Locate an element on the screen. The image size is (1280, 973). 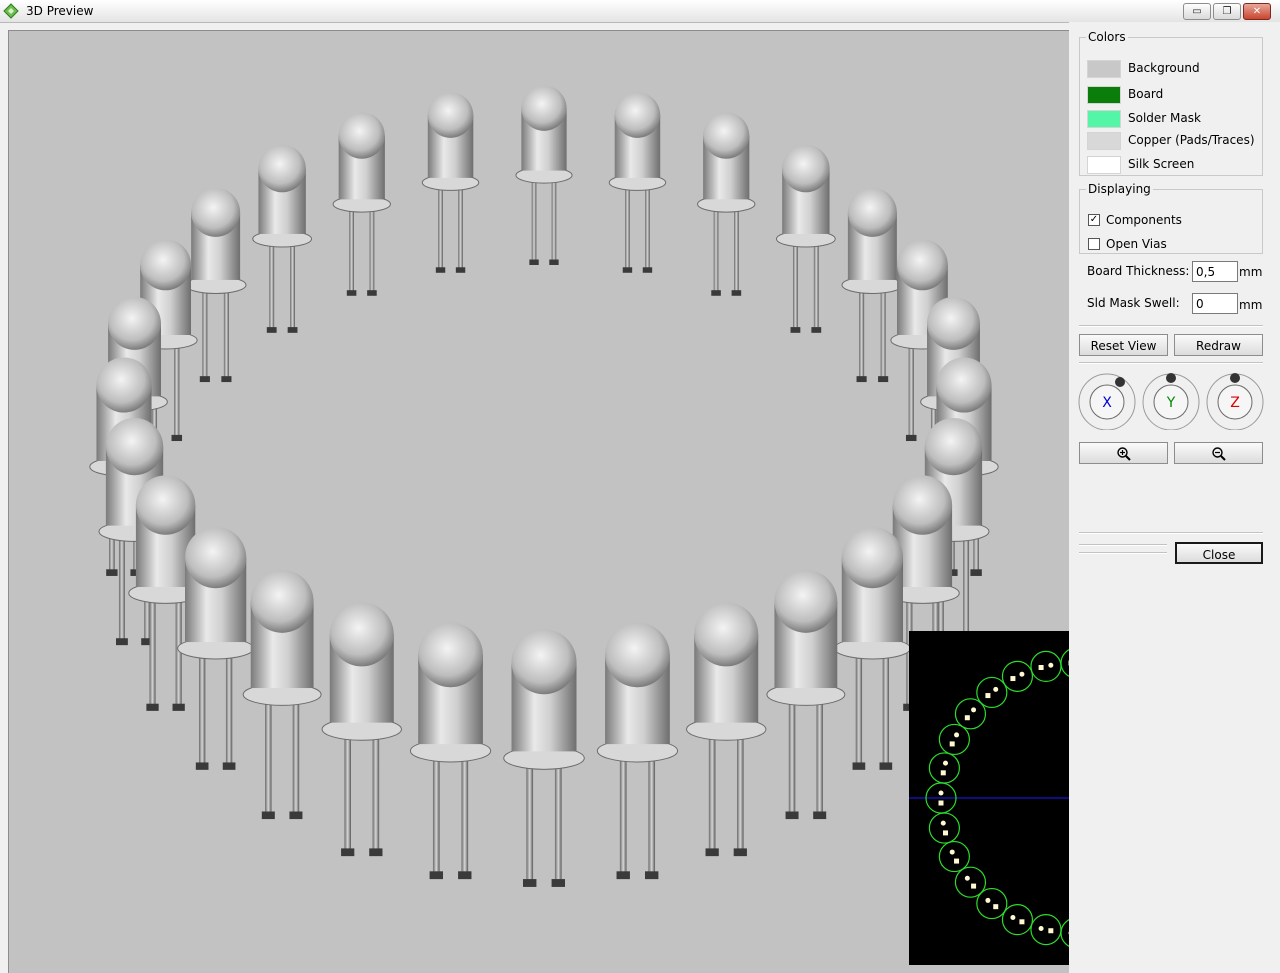
close-window-button: ✕ is located at coordinates (1257, 11).